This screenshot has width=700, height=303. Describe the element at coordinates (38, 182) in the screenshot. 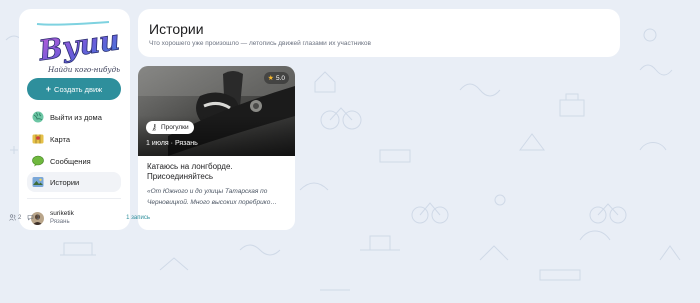

I see `stories-icon` at that location.